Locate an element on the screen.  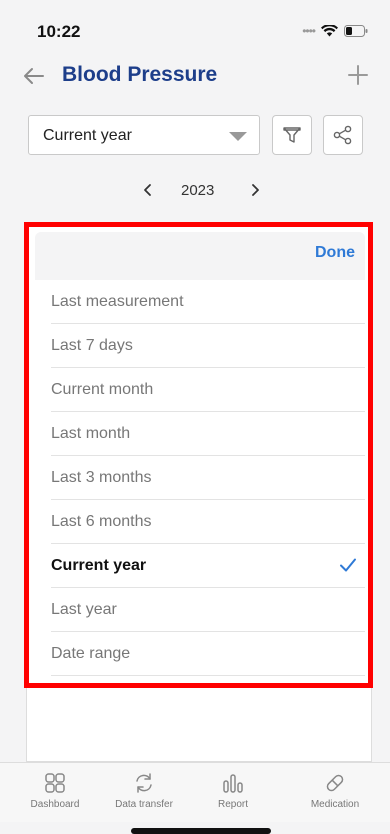
option-label: Last month is located at coordinates (91, 433).